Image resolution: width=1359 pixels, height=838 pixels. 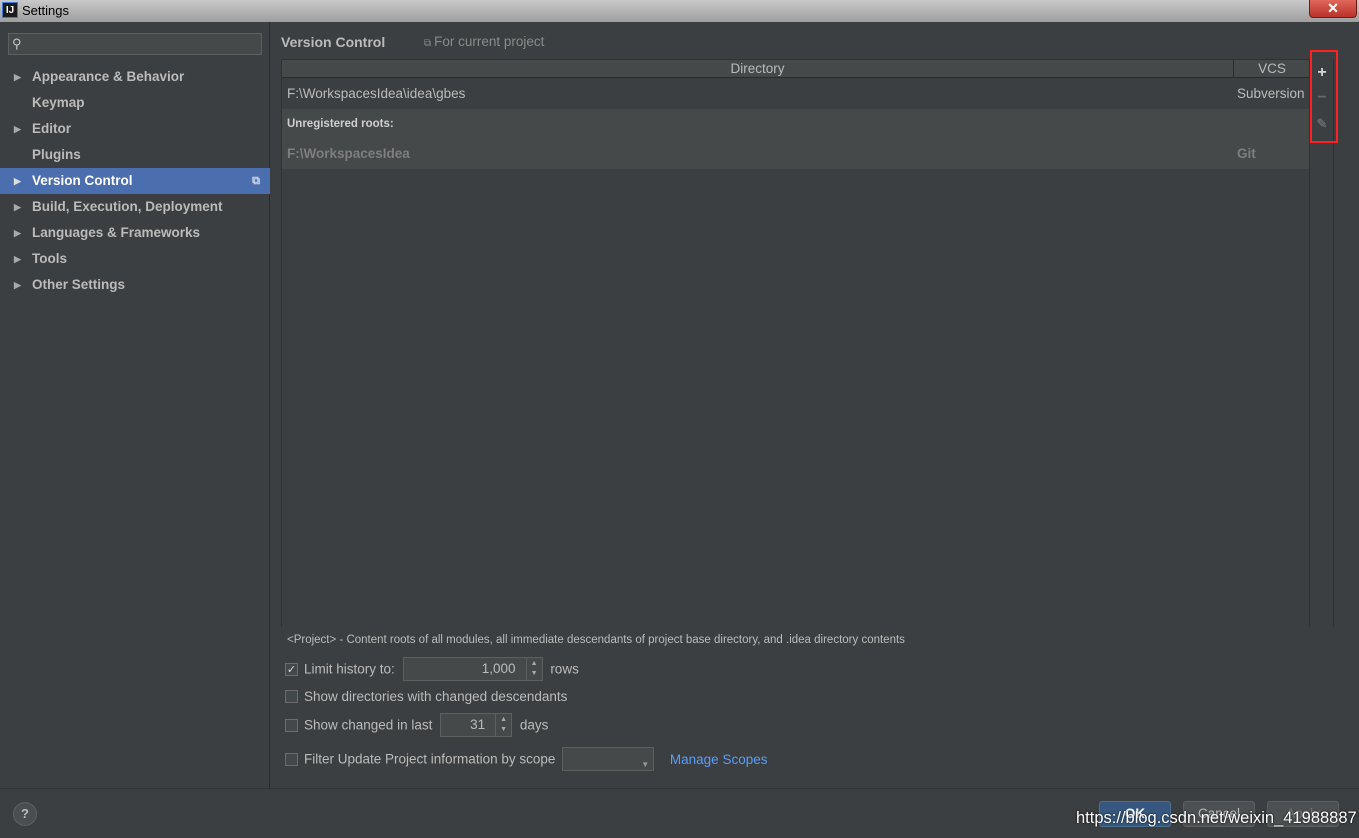 I want to click on window-title: Settings, so click(x=45, y=10).